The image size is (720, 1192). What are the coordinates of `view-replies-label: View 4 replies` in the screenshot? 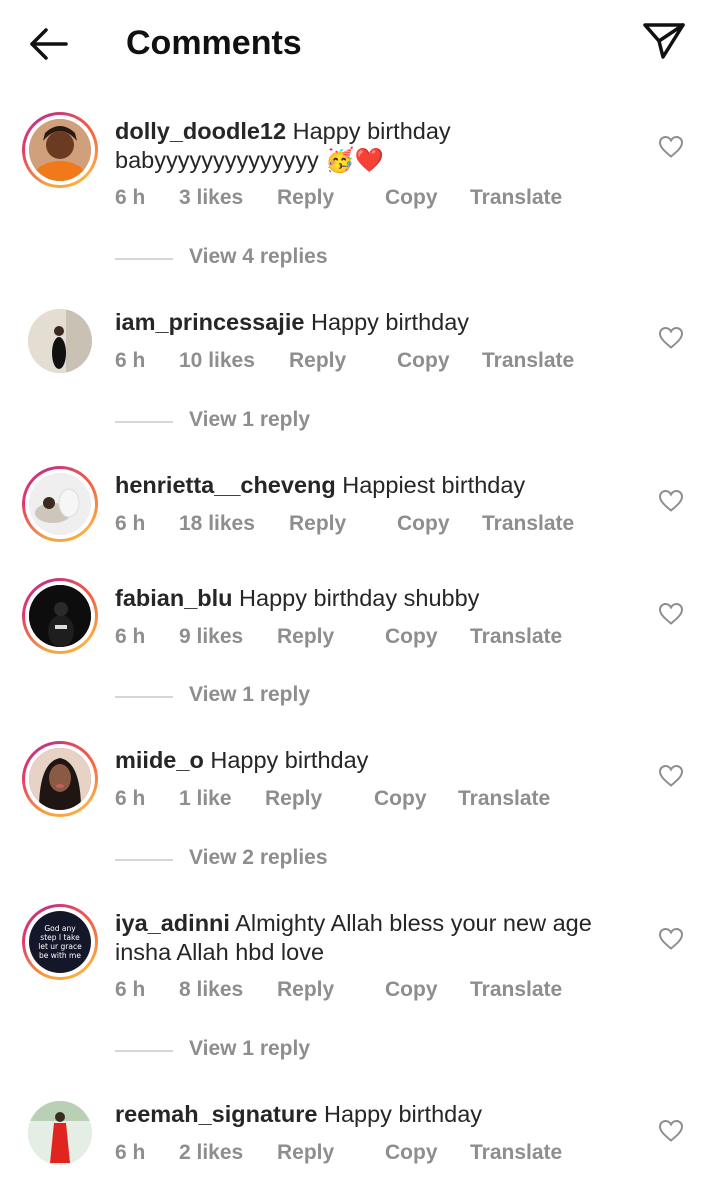 It's located at (258, 256).